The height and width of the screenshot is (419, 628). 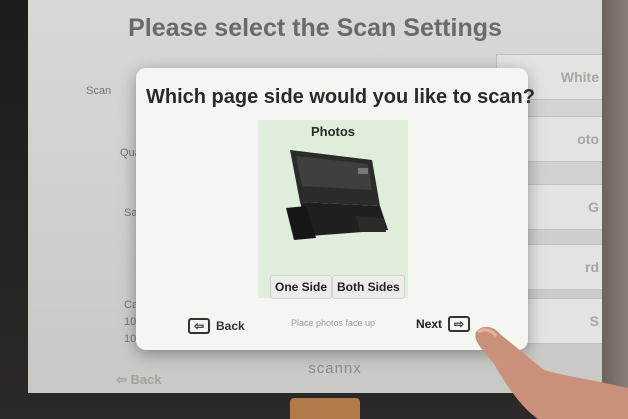 I want to click on background-page-title: Please select the Scan Settings, so click(x=315, y=28).